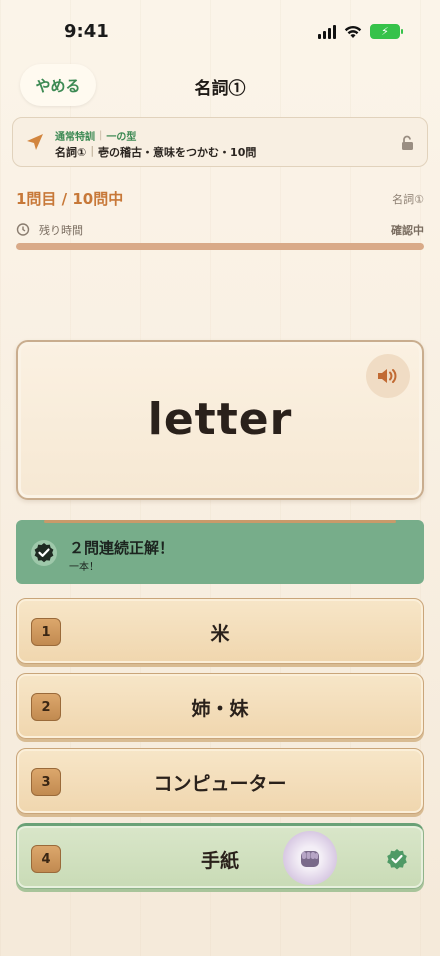 This screenshot has height=956, width=440. What do you see at coordinates (122, 548) in the screenshot?
I see `streak-title: ２問連続正解！` at bounding box center [122, 548].